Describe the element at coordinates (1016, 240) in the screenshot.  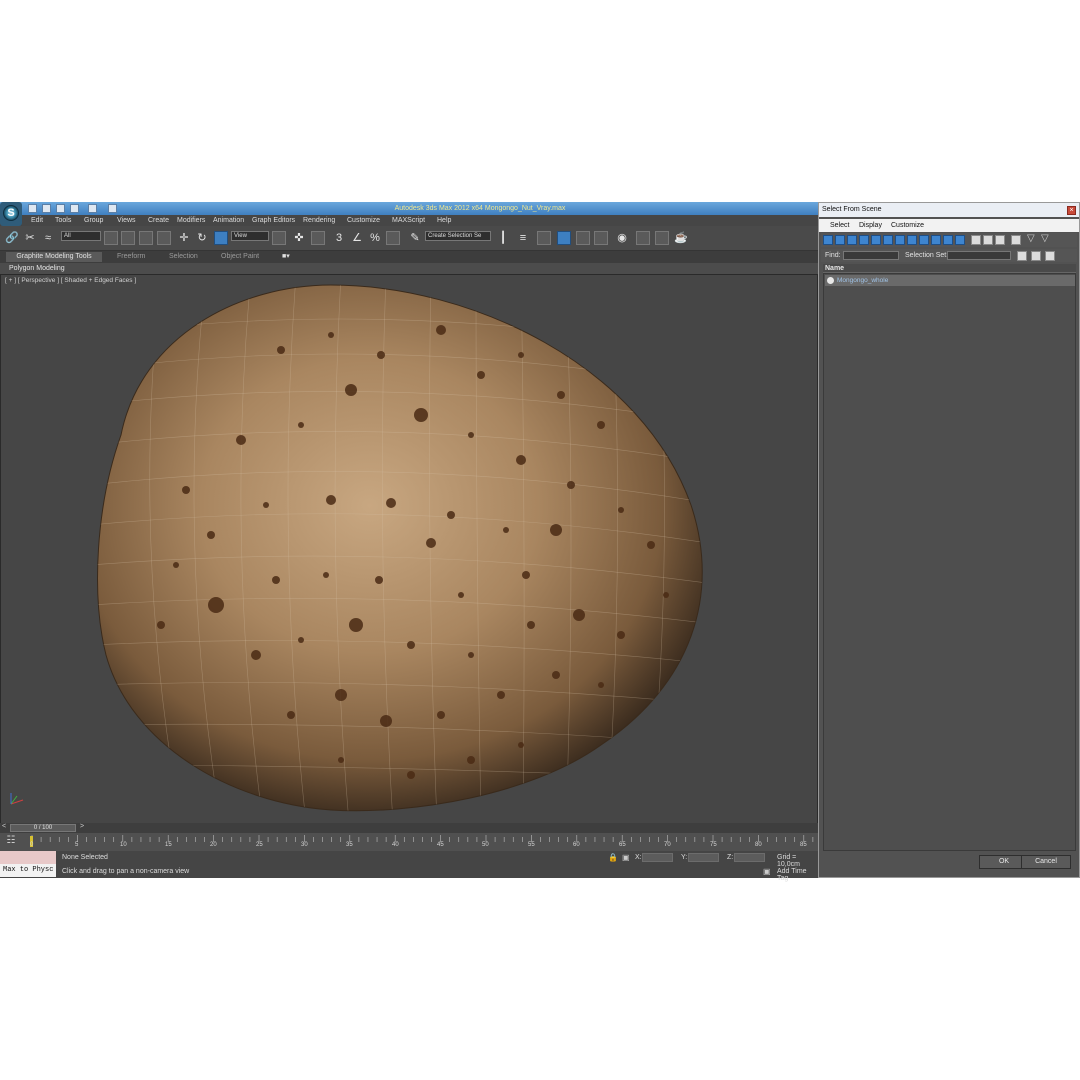
I see `sync-selection-icon` at that location.